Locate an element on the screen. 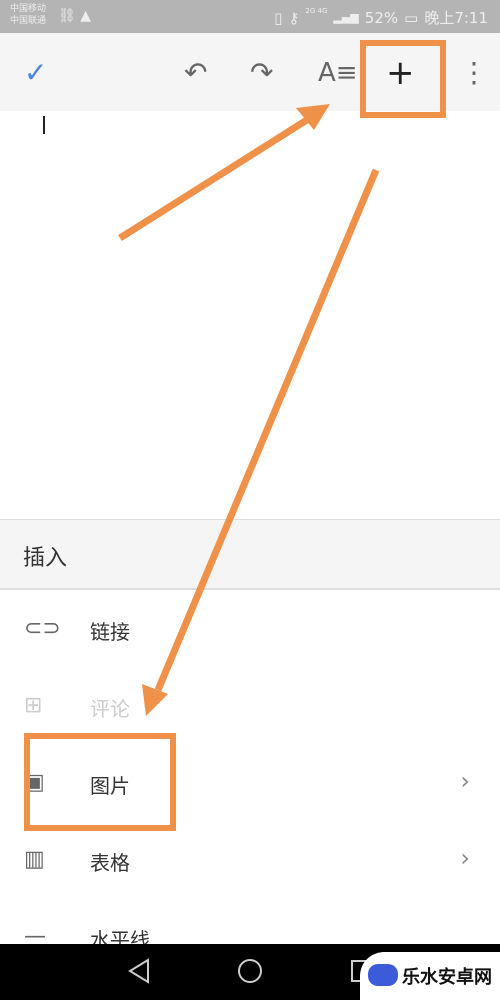  highlight-plus-box is located at coordinates (403, 79).